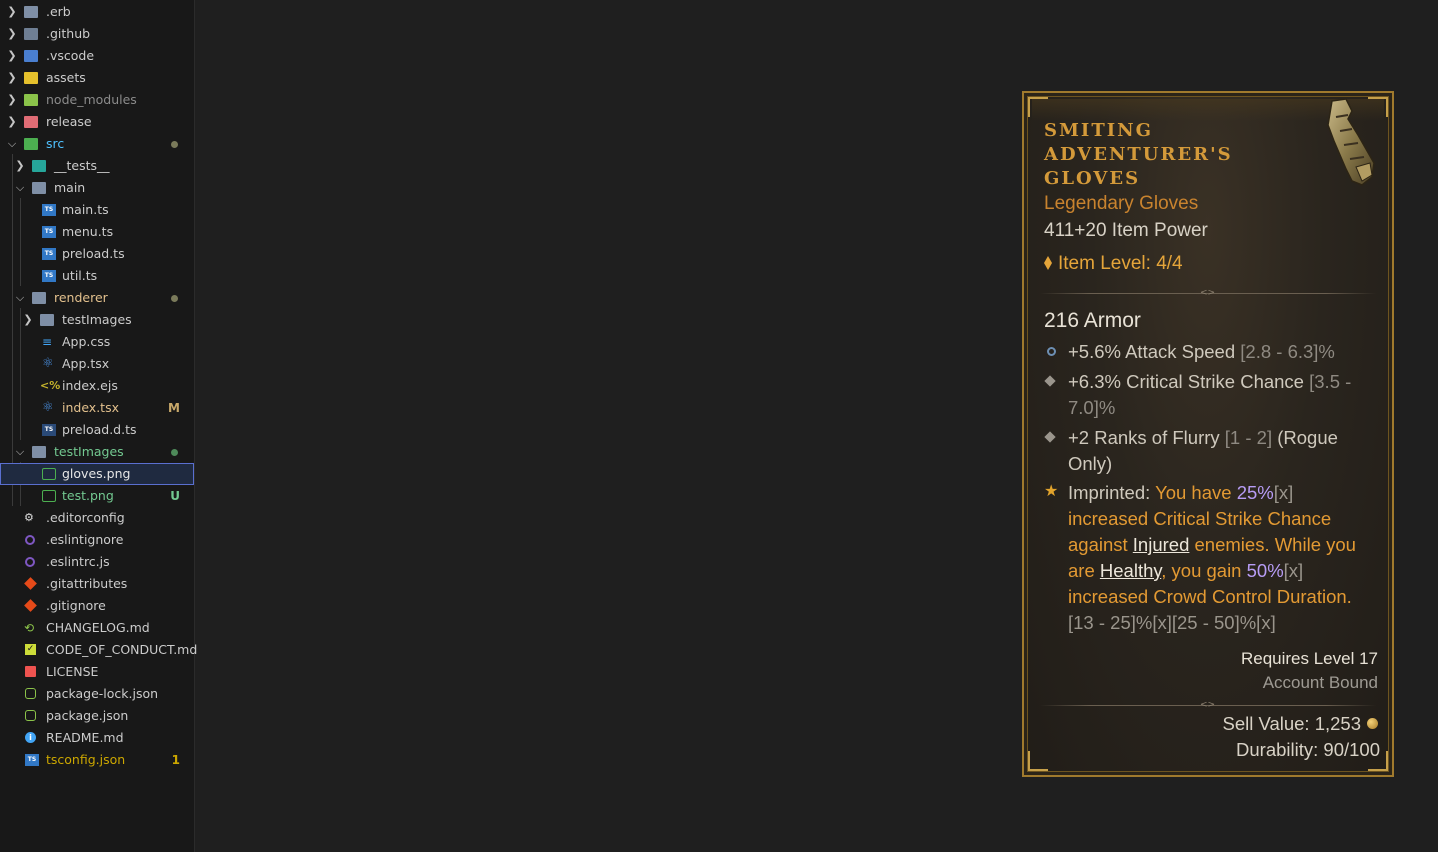 The image size is (1438, 852). I want to click on react-icon: ⚛, so click(48, 363).